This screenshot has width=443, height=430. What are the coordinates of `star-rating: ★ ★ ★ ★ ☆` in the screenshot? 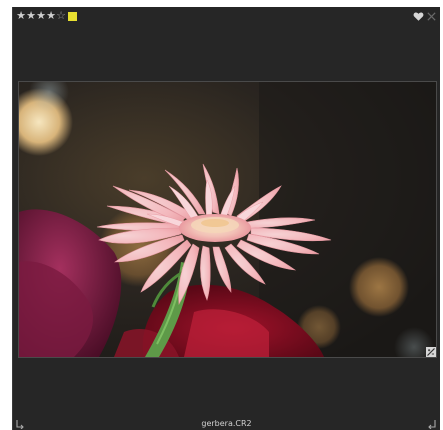 It's located at (46, 16).